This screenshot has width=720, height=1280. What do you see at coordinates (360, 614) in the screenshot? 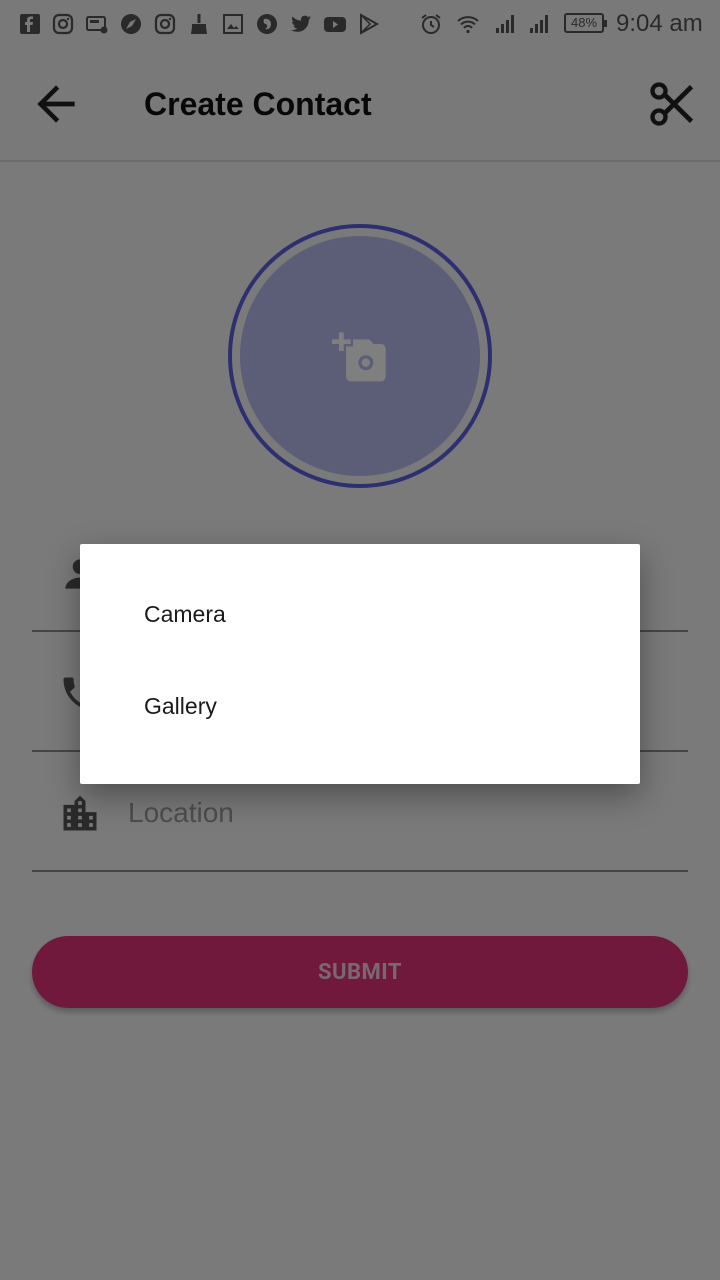
I see `dialog-option-camera: Camera` at bounding box center [360, 614].